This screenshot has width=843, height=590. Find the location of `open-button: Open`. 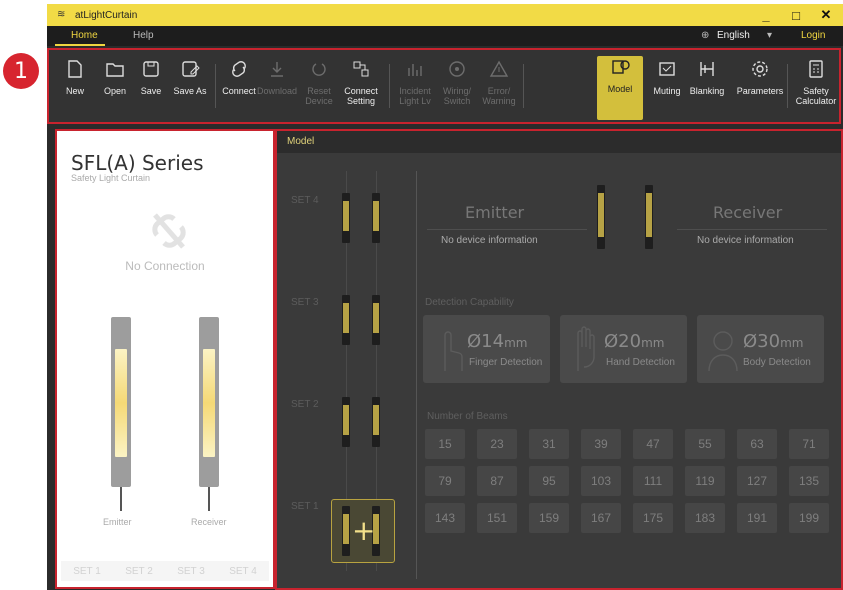

open-button: Open is located at coordinates (115, 88).